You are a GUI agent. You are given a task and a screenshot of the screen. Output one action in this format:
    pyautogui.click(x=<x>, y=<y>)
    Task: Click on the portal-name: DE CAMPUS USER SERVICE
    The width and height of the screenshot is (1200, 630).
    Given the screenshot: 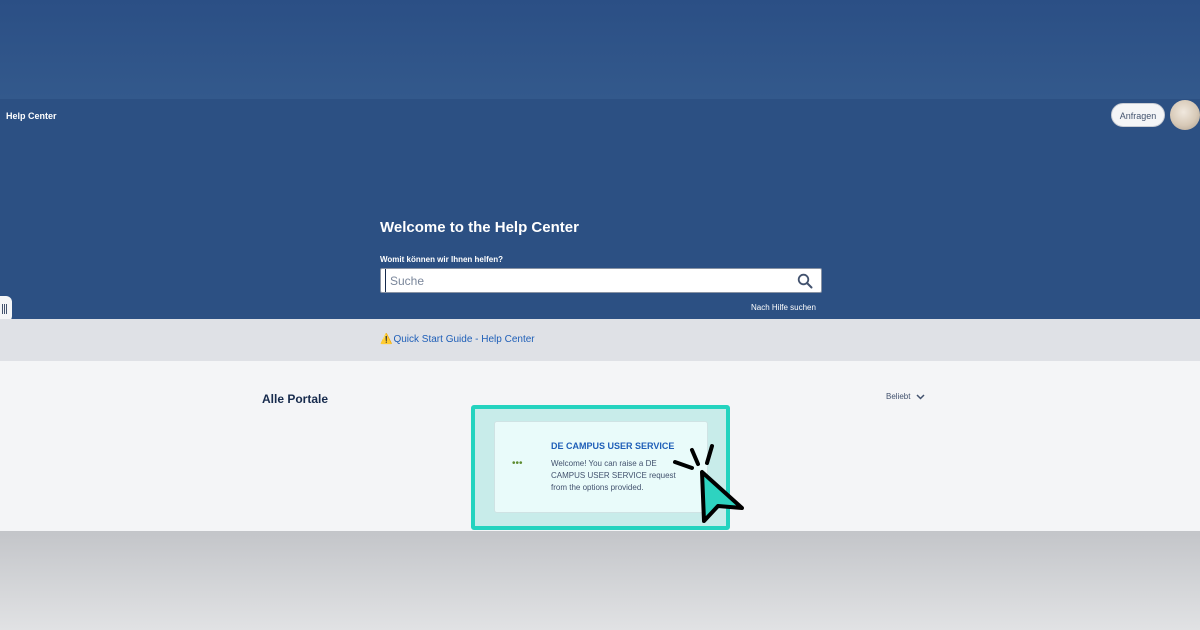 What is the action you would take?
    pyautogui.click(x=612, y=446)
    